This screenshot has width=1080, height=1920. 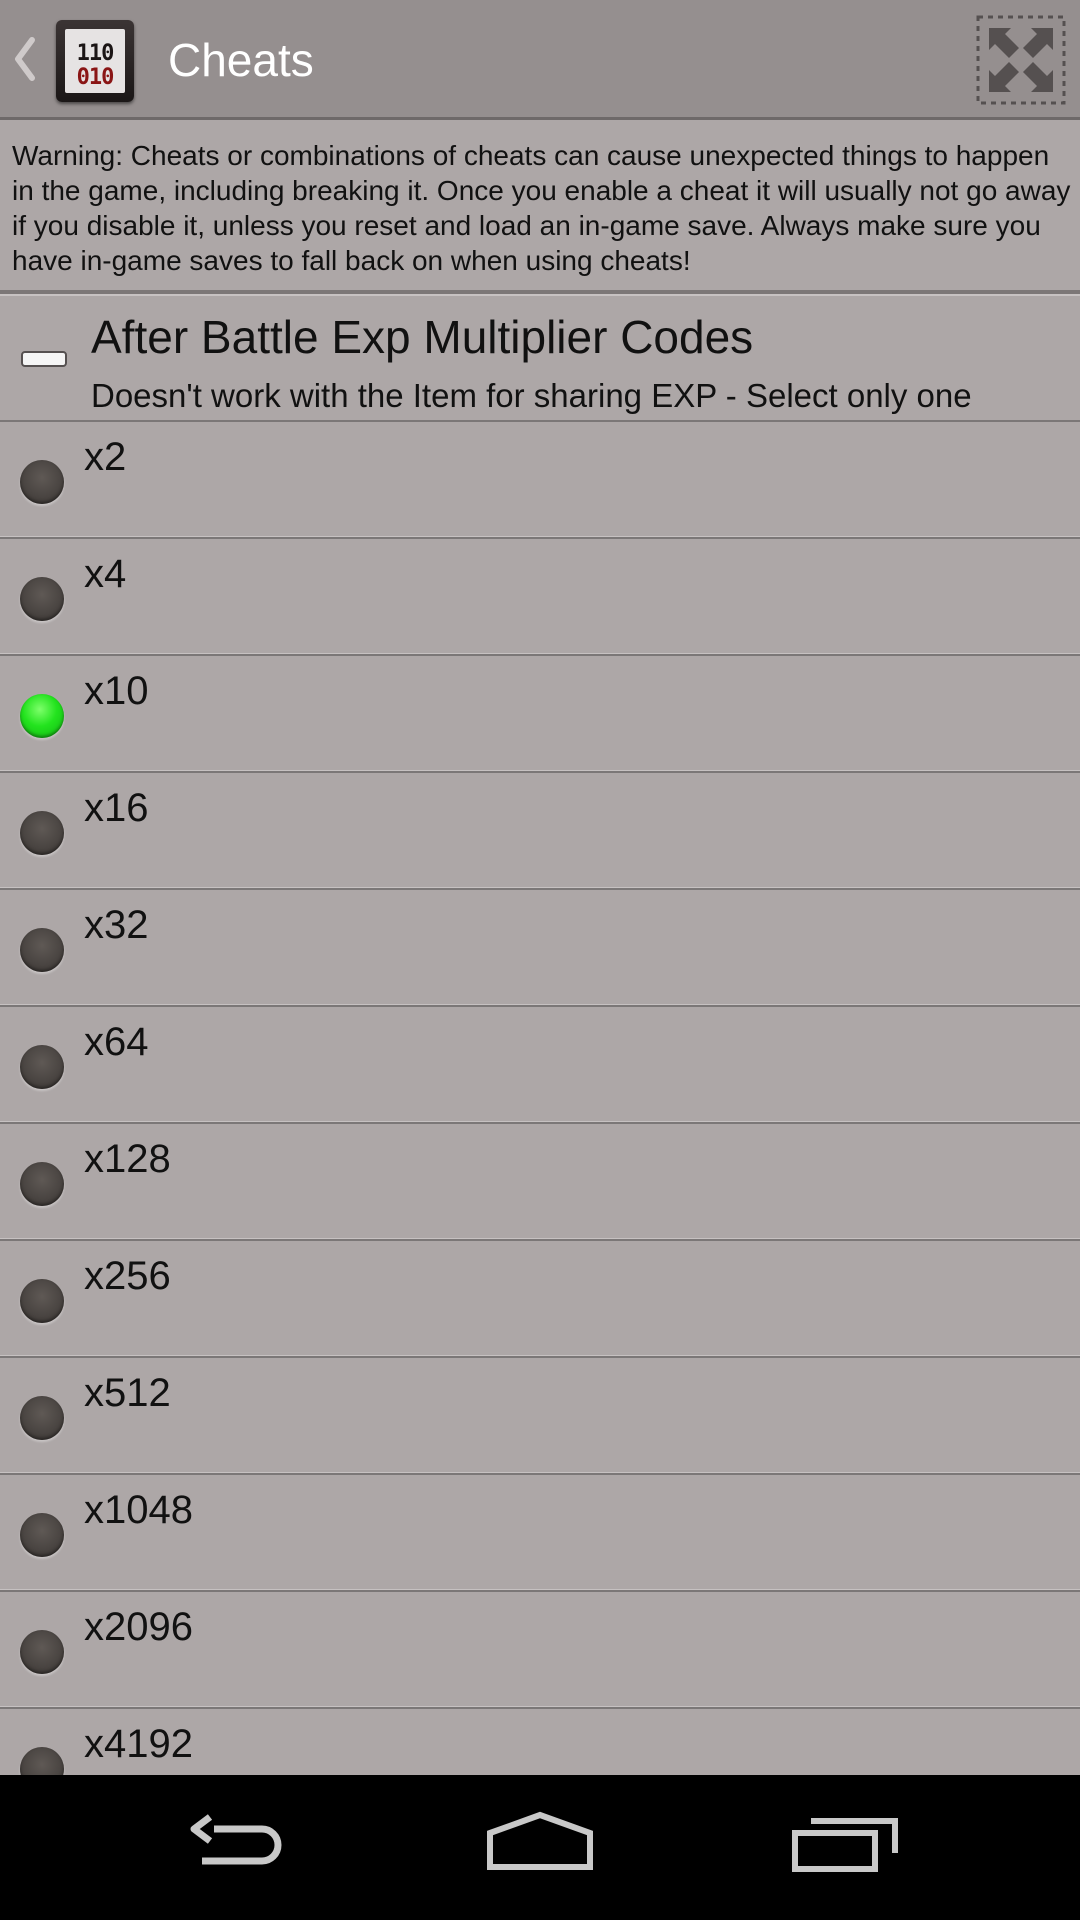 I want to click on app-icon: 110 010, so click(x=95, y=61).